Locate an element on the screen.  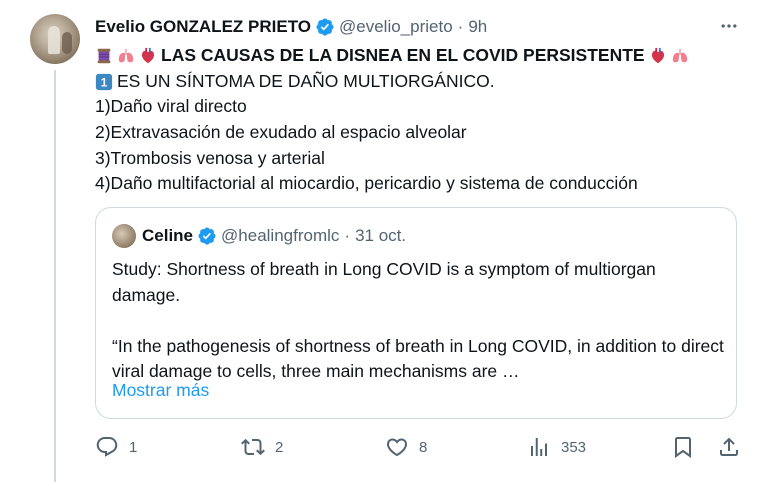
author-handle: @evelio_prieto is located at coordinates (396, 27).